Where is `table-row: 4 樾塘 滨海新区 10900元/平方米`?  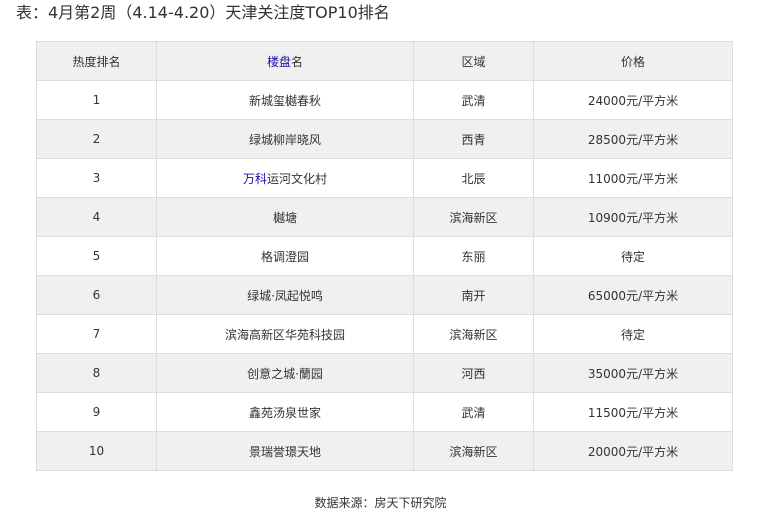 table-row: 4 樾塘 滨海新区 10900元/平方米 is located at coordinates (384, 217).